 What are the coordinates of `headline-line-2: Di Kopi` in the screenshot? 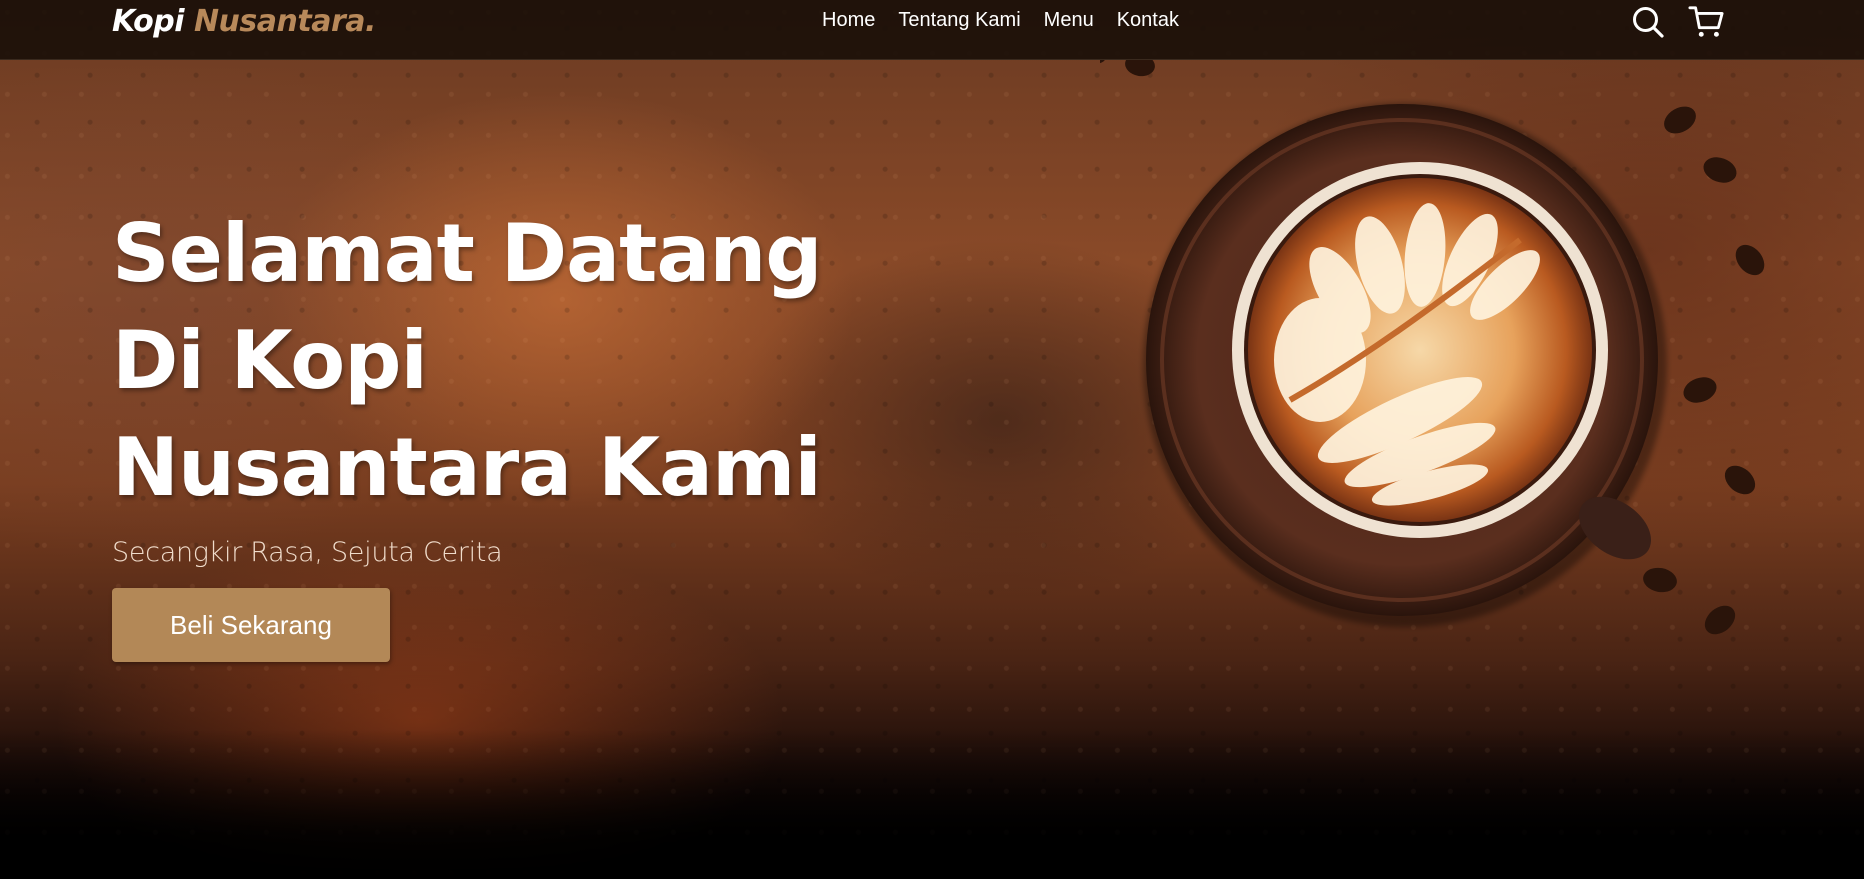 It's located at (270, 360).